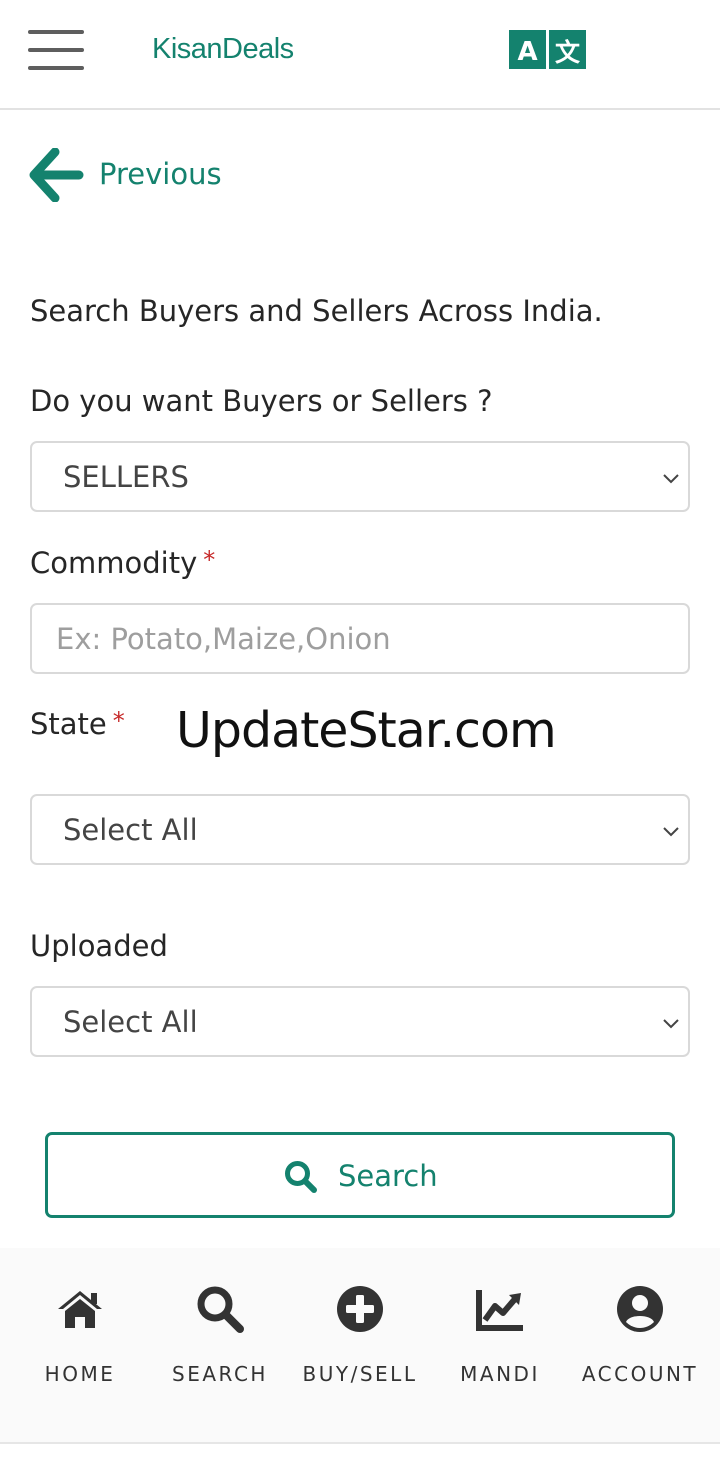 The height and width of the screenshot is (1458, 720). What do you see at coordinates (223, 49) in the screenshot?
I see `brand-logo: KisanDeals` at bounding box center [223, 49].